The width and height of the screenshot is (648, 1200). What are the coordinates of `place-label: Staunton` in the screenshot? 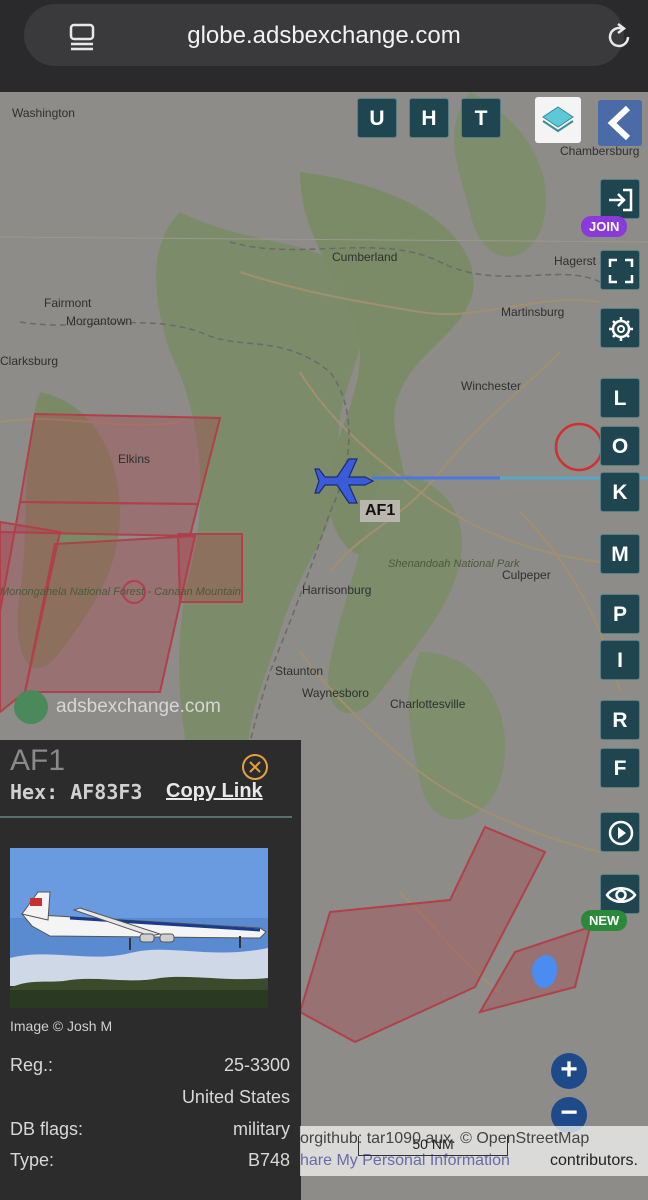 It's located at (299, 671).